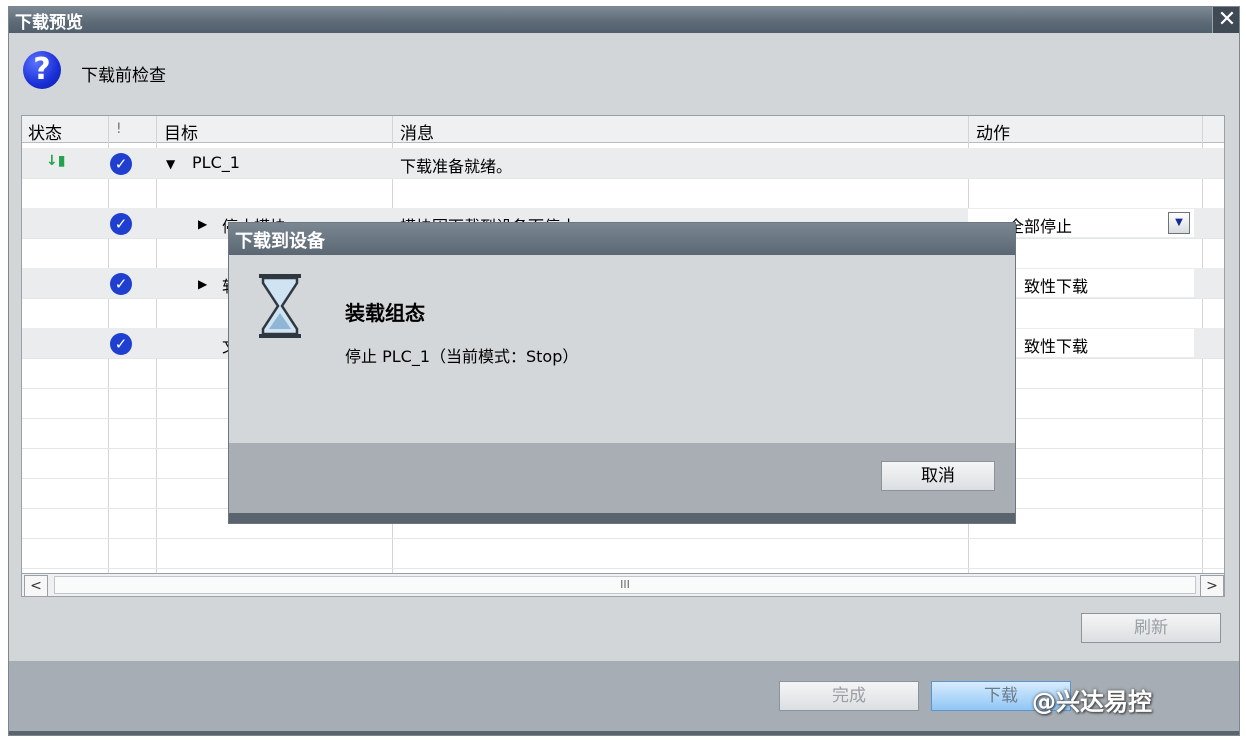 This screenshot has width=1246, height=742. I want to click on header-text: 下载前检查, so click(123, 76).